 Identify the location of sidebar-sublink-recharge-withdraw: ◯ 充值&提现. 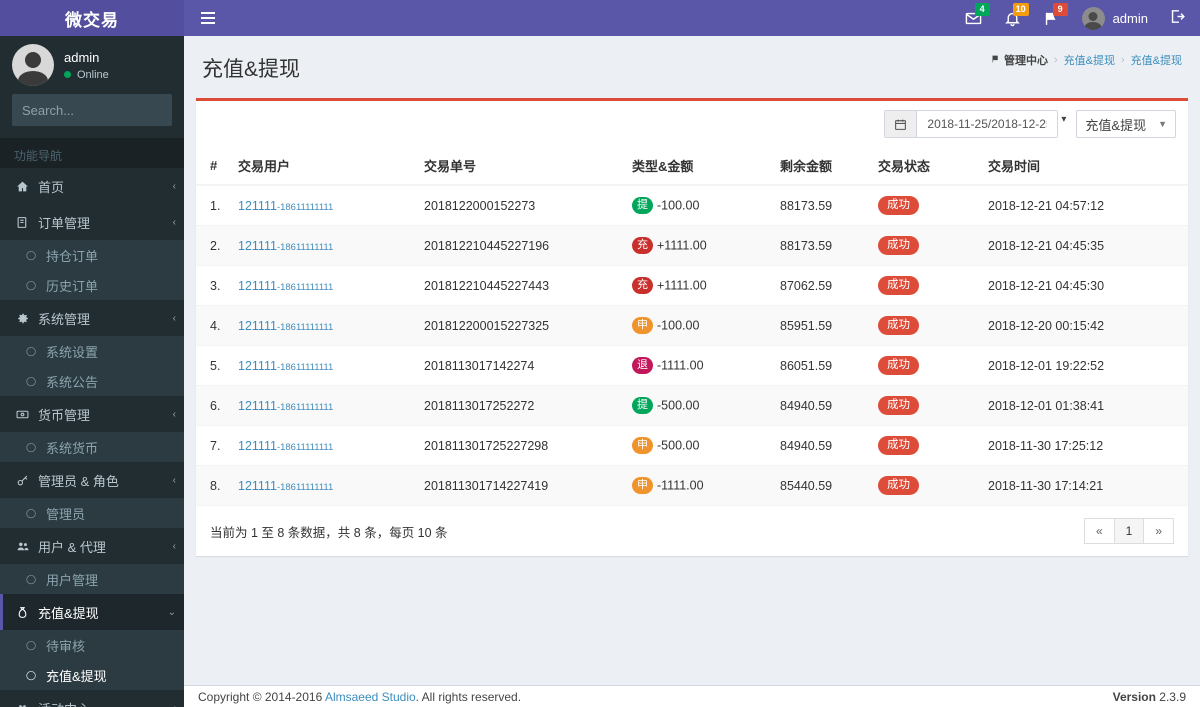
(92, 675).